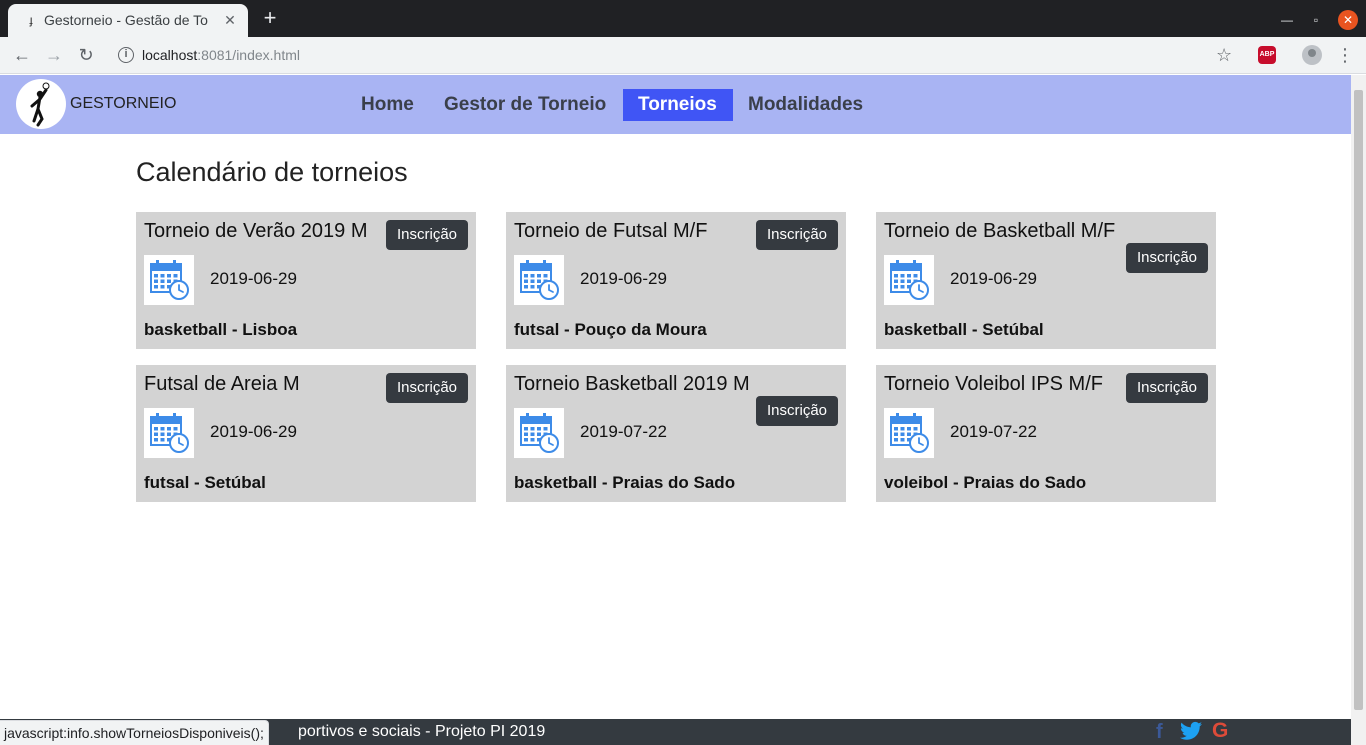 This screenshot has width=1366, height=745. I want to click on card-title: Torneio de Basketball M/F, so click(1000, 231).